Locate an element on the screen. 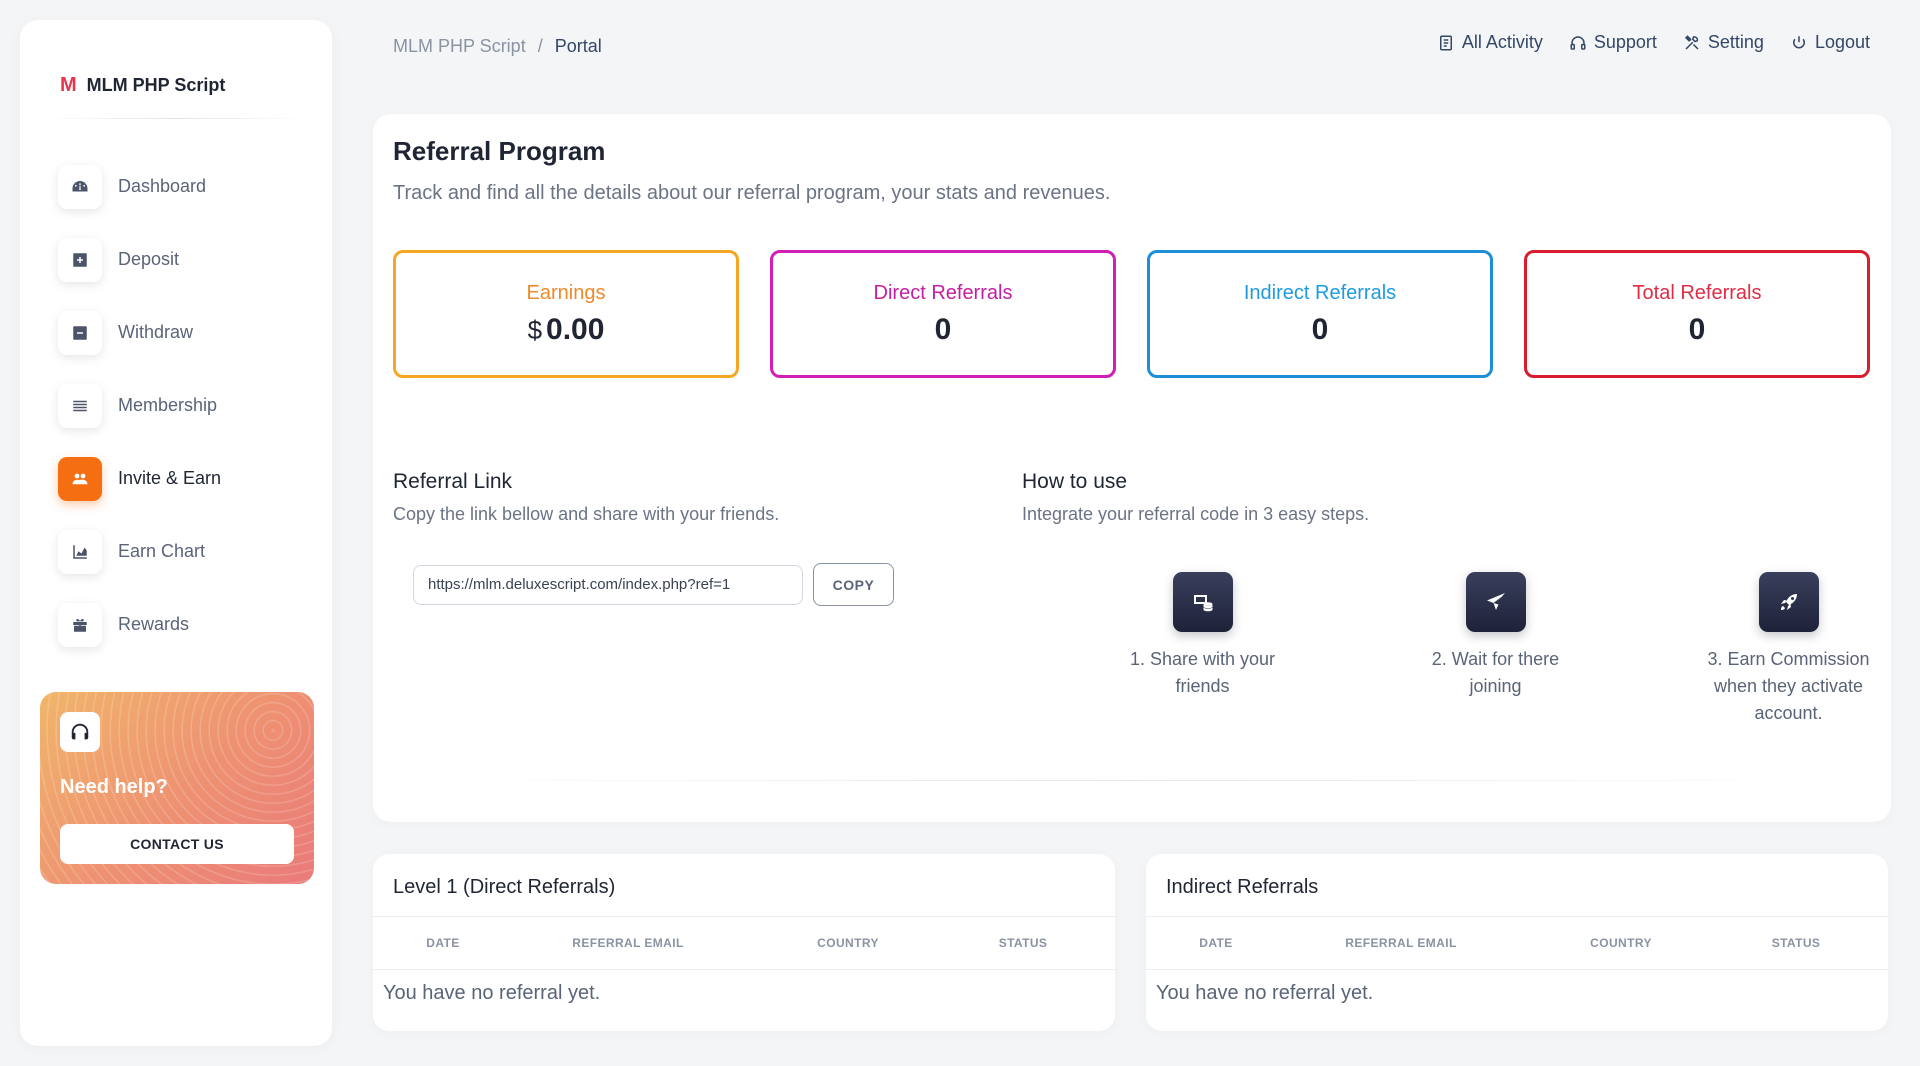 The width and height of the screenshot is (1920, 1066). users-icon is located at coordinates (80, 478).